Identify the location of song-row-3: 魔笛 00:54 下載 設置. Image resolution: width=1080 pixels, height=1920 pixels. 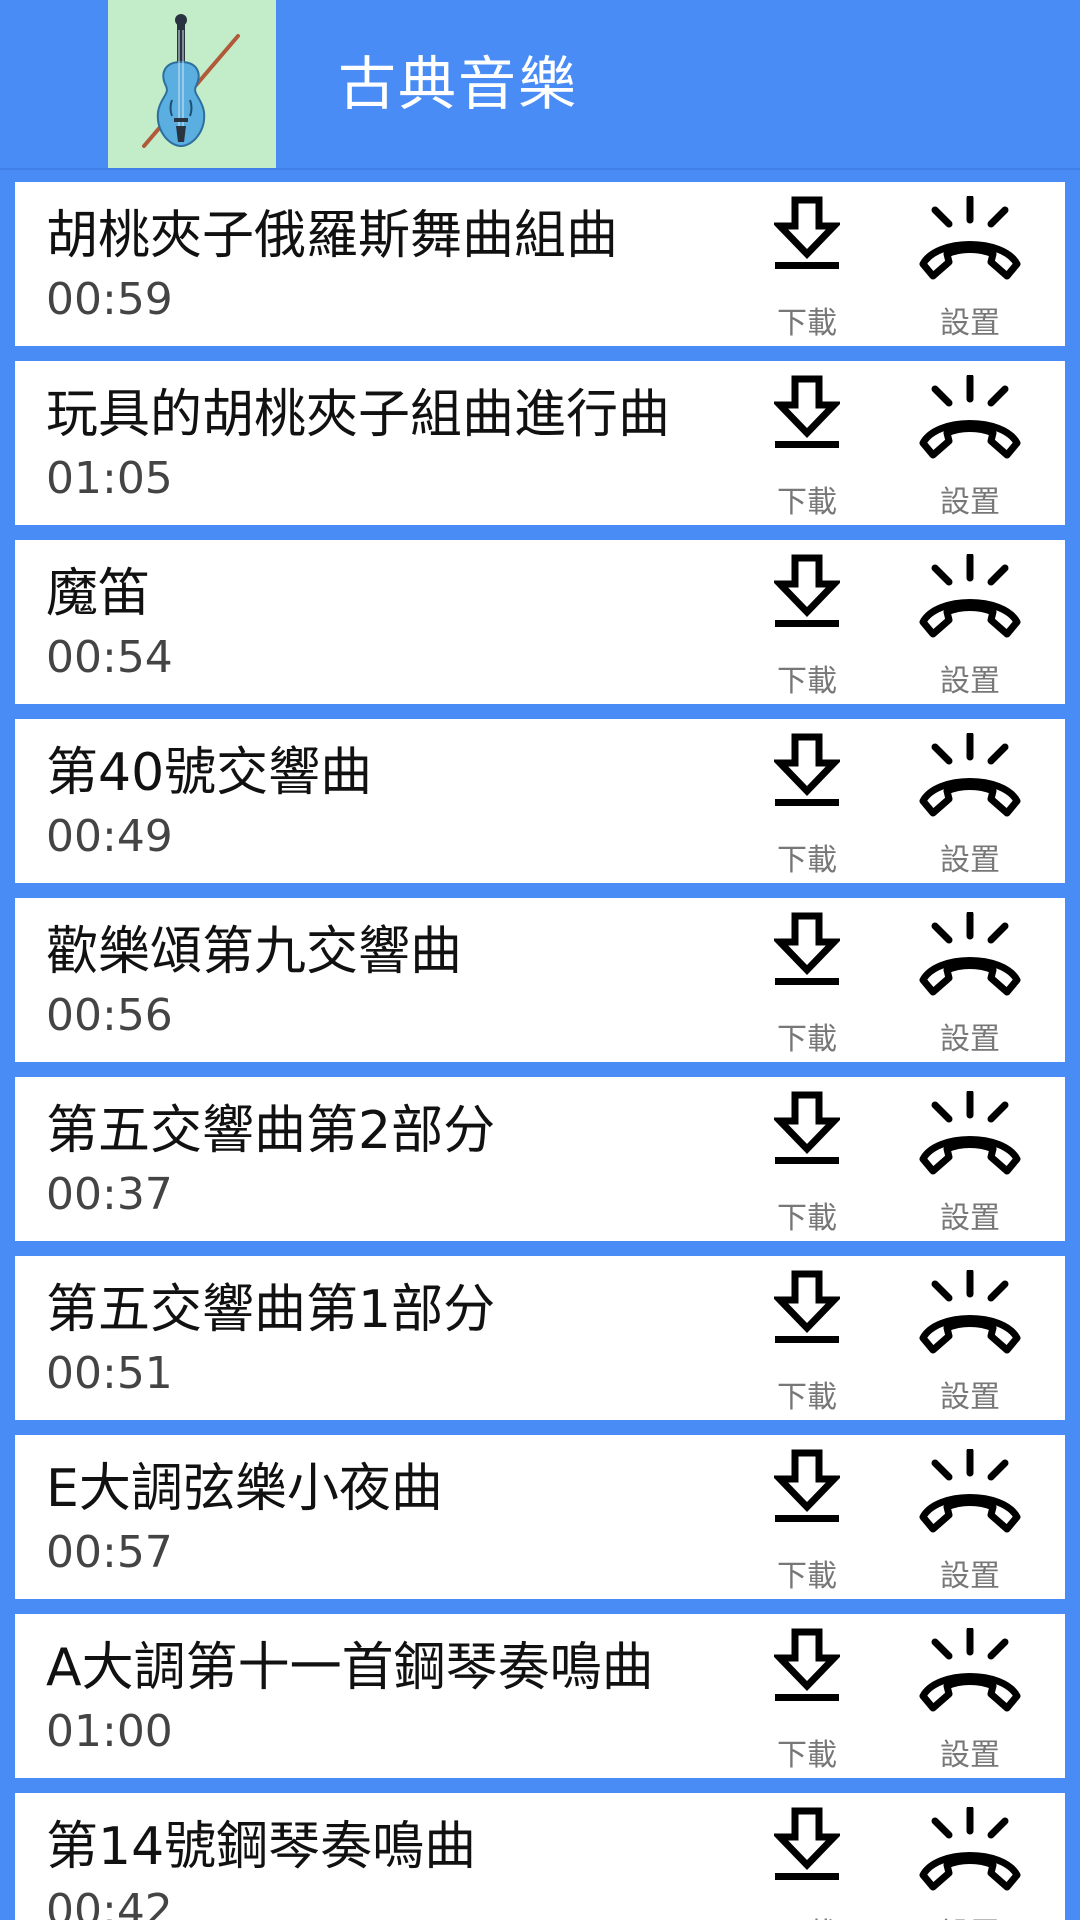
(540, 622).